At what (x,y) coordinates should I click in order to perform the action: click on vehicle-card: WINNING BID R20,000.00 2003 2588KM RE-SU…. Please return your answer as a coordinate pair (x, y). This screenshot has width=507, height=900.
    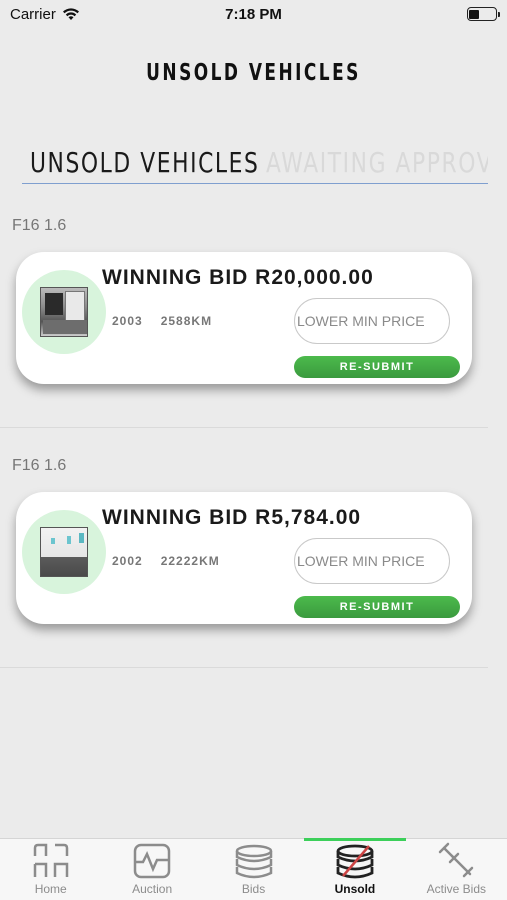
    Looking at the image, I should click on (244, 318).